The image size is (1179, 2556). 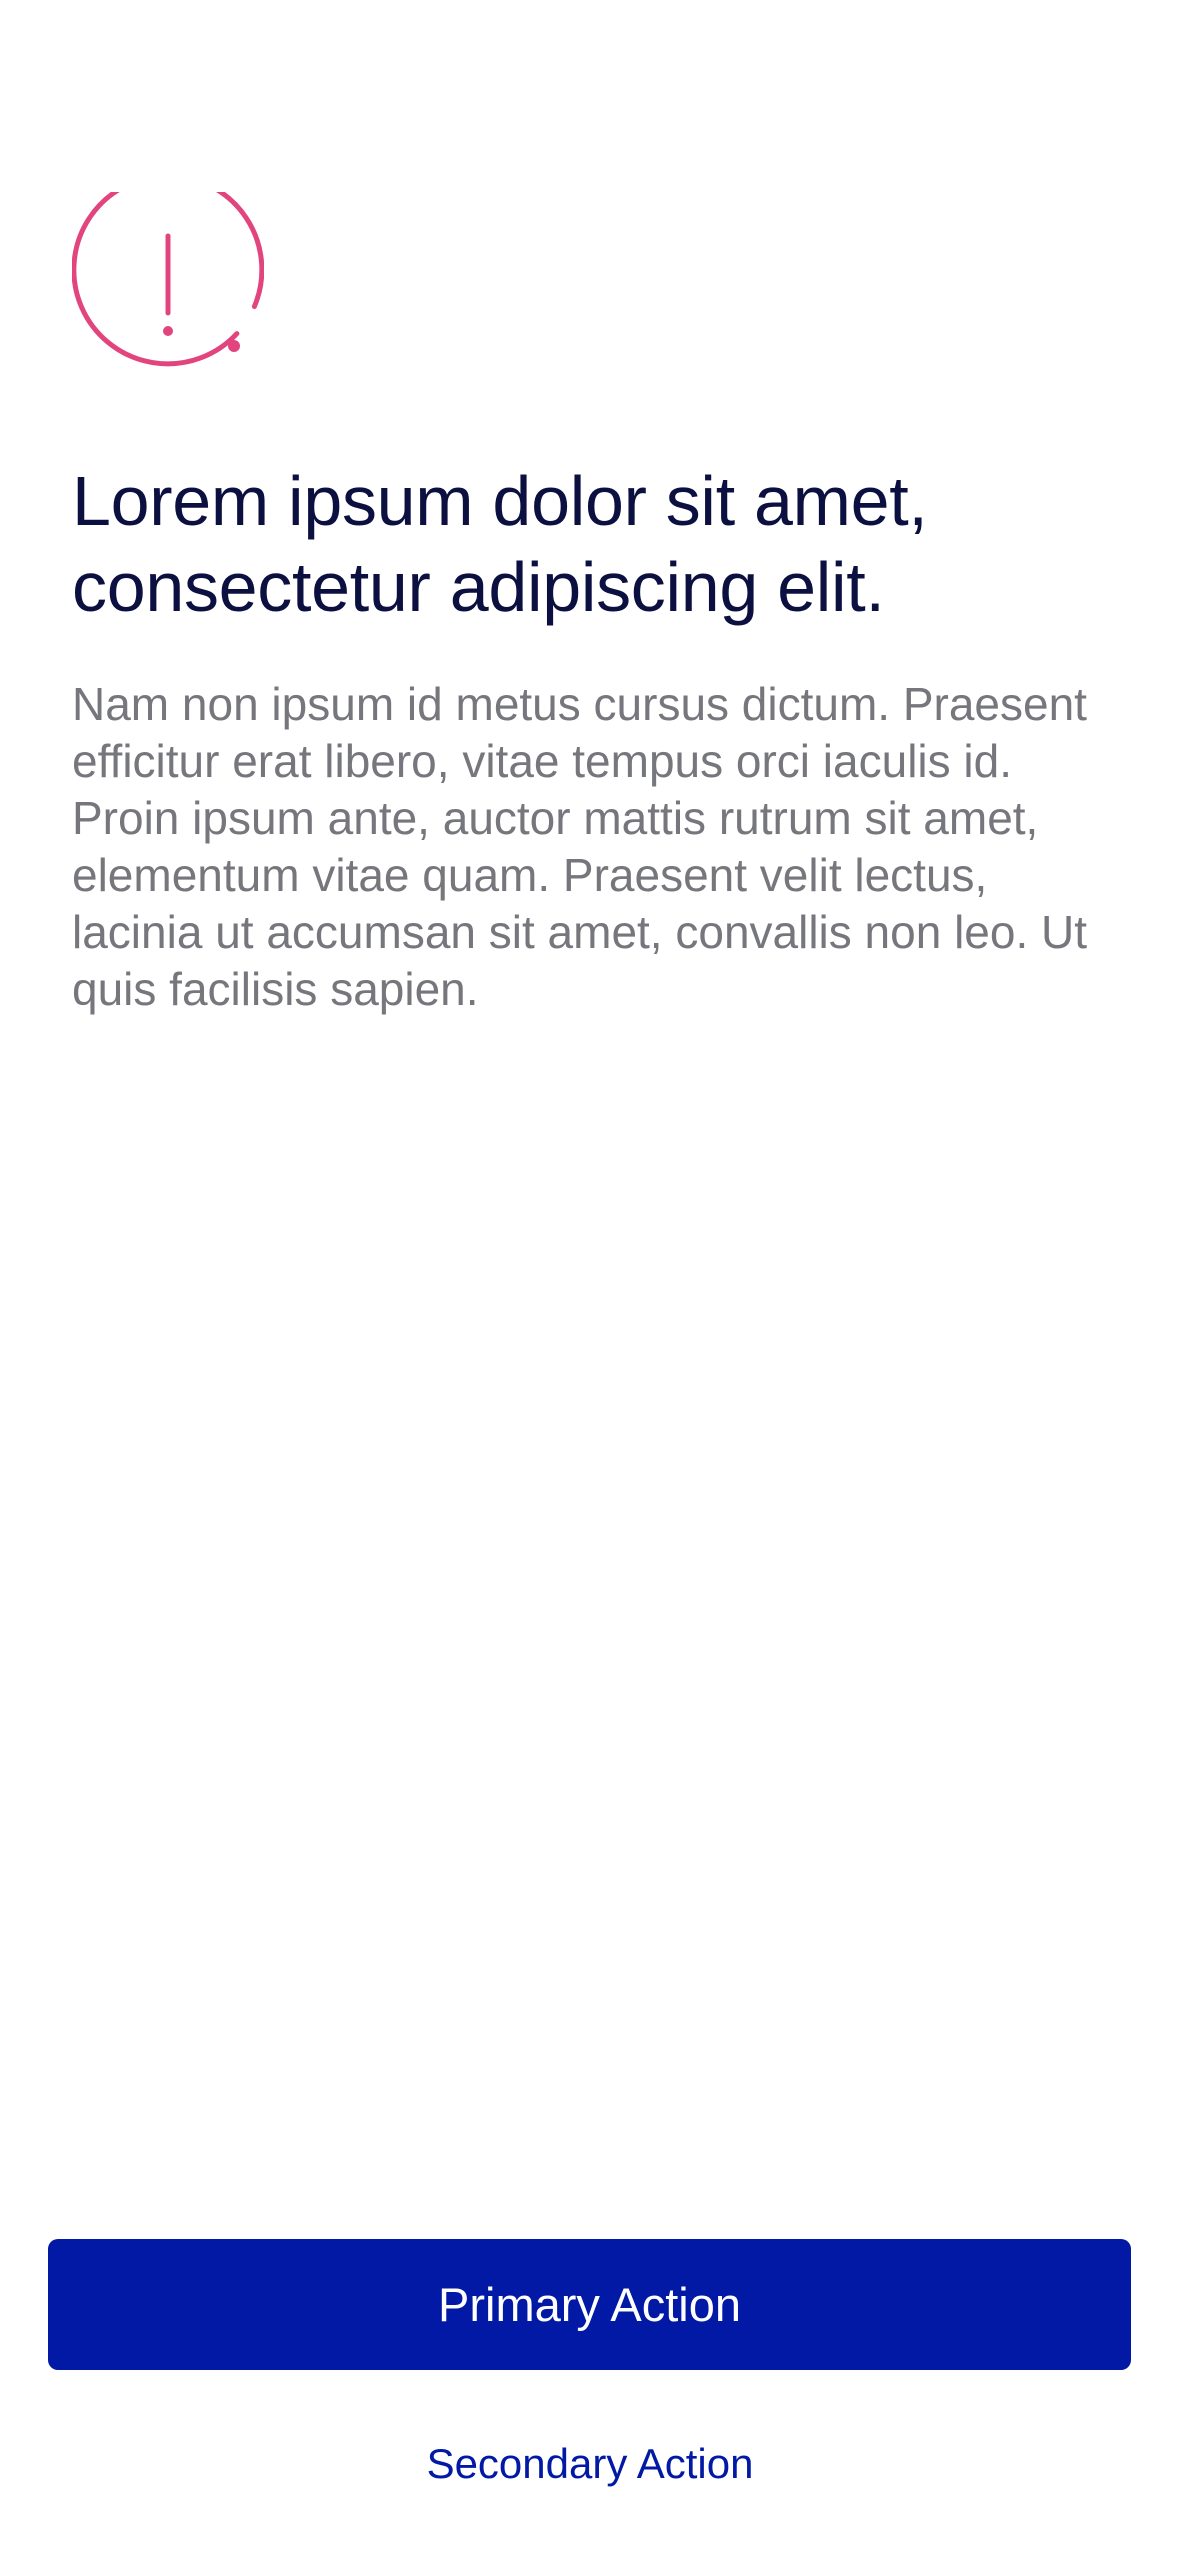 What do you see at coordinates (589, 2304) in the screenshot?
I see `primary-action-button: Primary Action` at bounding box center [589, 2304].